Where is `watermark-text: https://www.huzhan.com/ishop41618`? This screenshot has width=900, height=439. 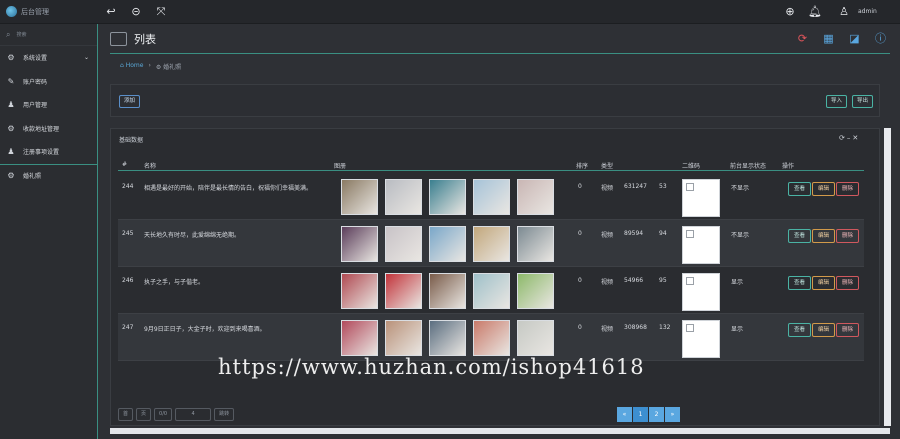 watermark-text: https://www.huzhan.com/ishop41618 is located at coordinates (431, 367).